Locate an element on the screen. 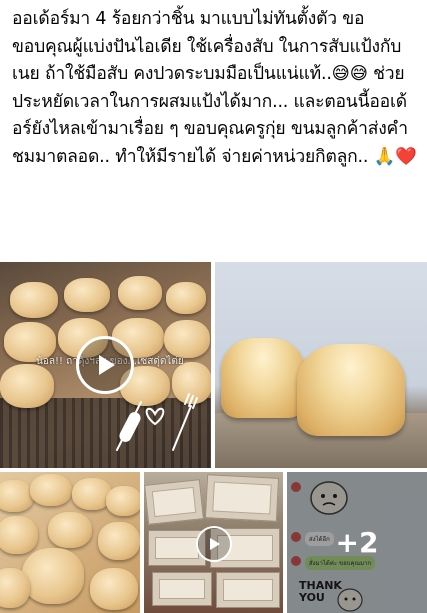 This screenshot has width=427, height=613. more-photos-count: +2 is located at coordinates (357, 542).